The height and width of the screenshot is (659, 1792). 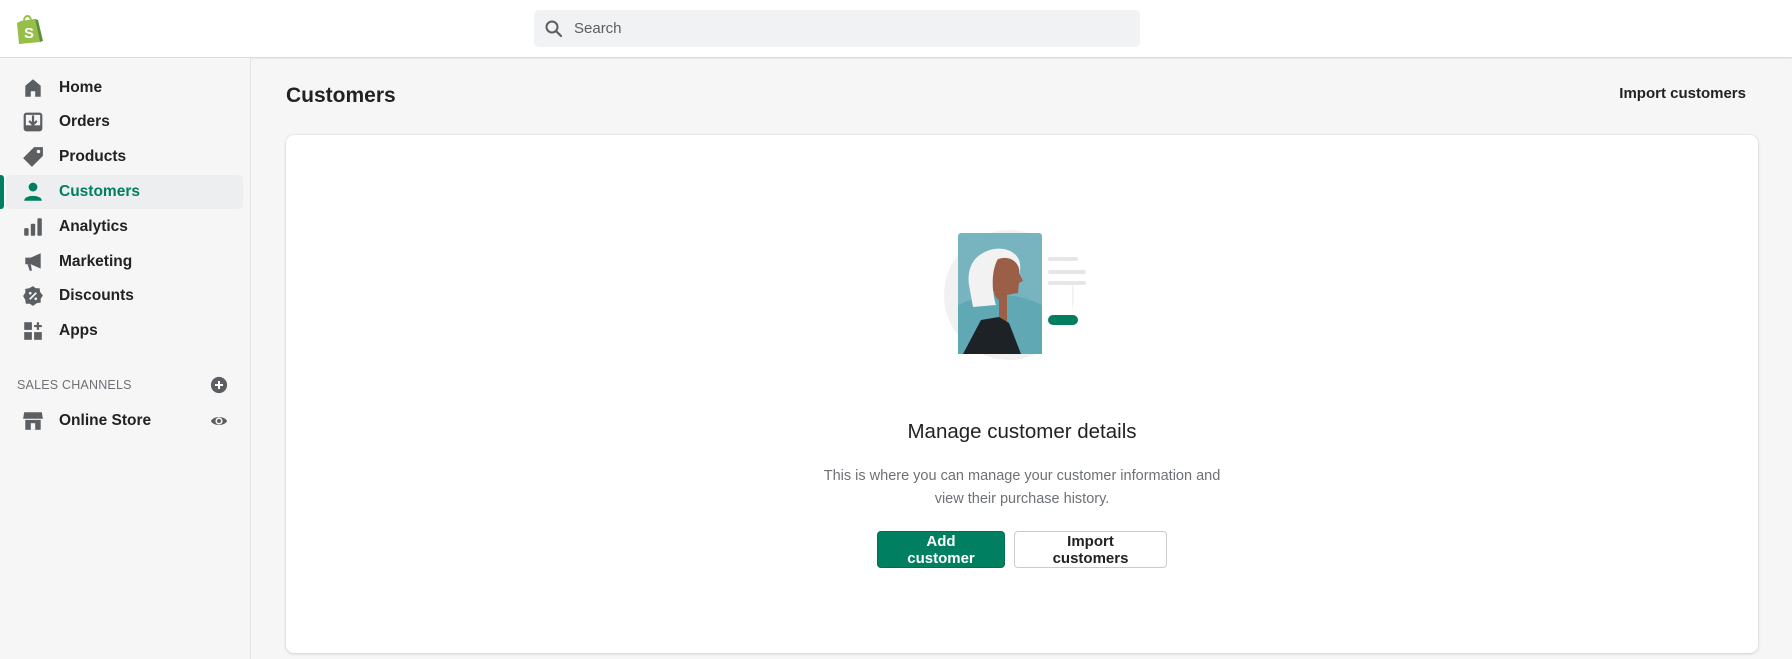 What do you see at coordinates (81, 87) in the screenshot?
I see `sidebar-item-label: Home` at bounding box center [81, 87].